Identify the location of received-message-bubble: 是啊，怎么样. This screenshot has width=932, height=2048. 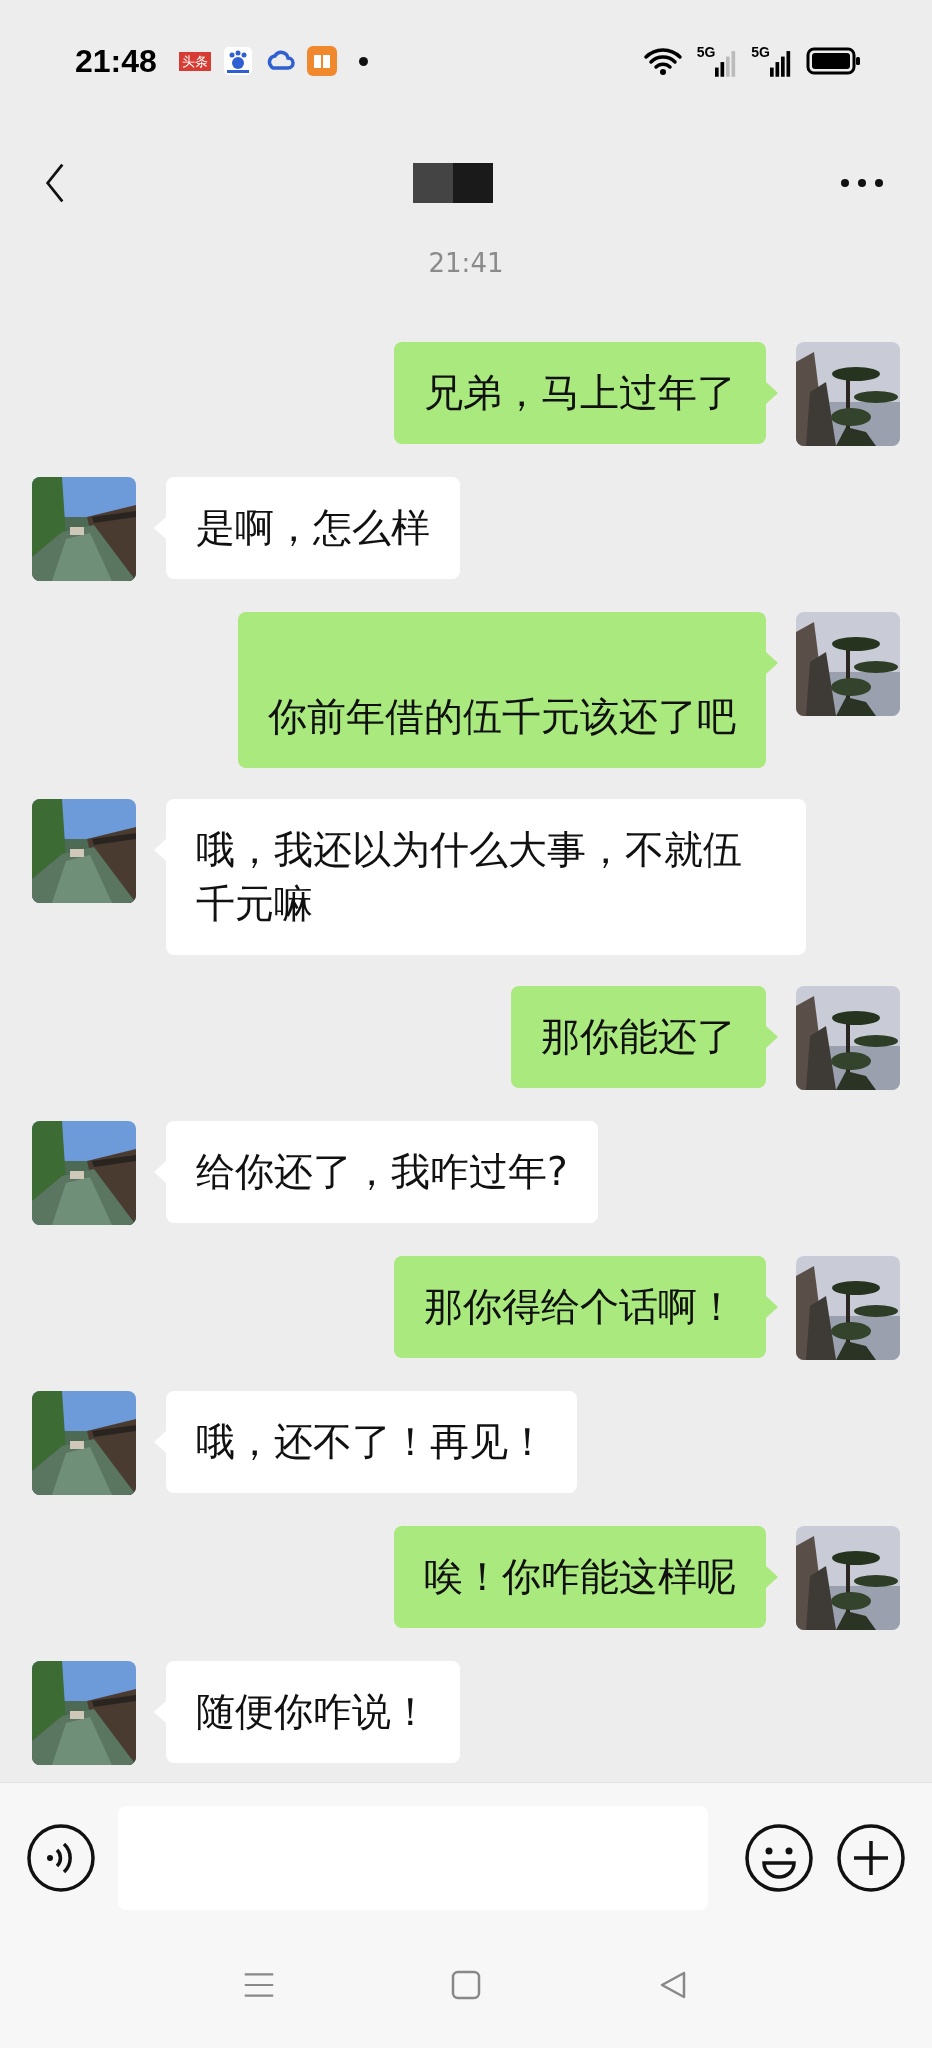
(313, 528).